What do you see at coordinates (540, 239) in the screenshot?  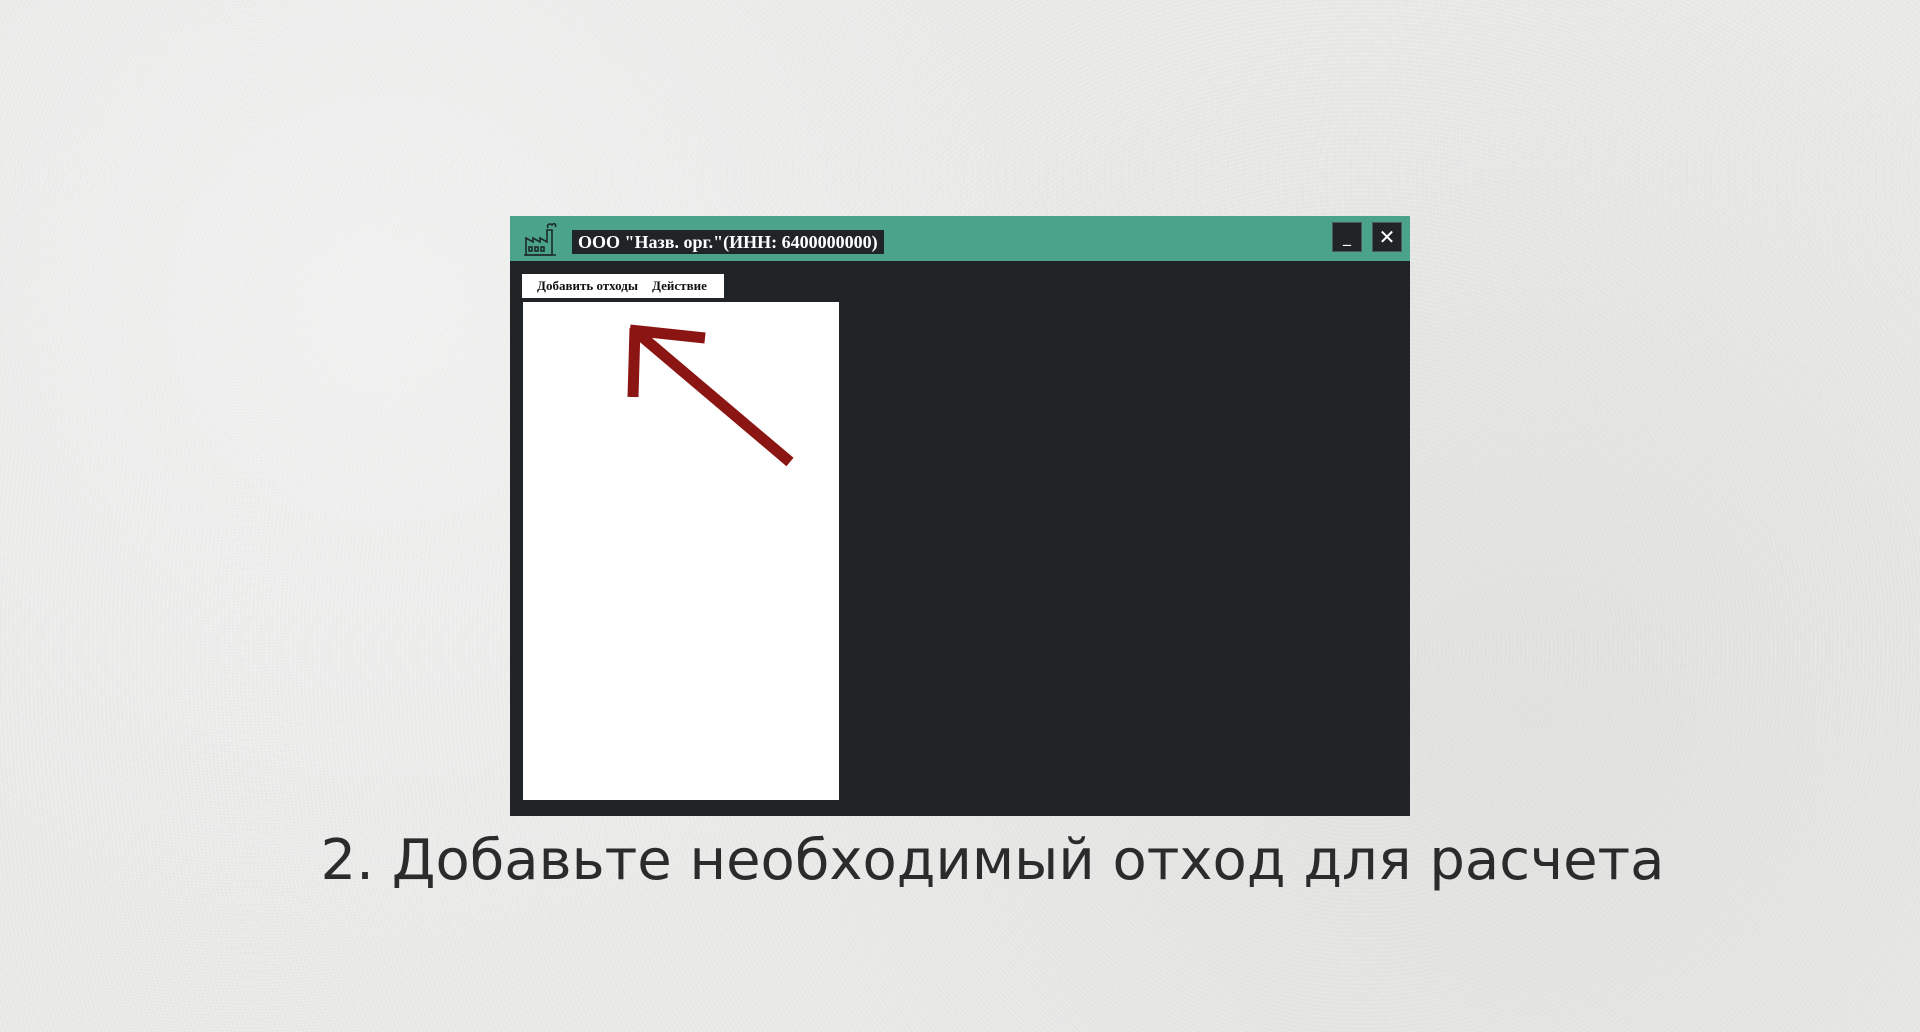 I see `factory-icon` at bounding box center [540, 239].